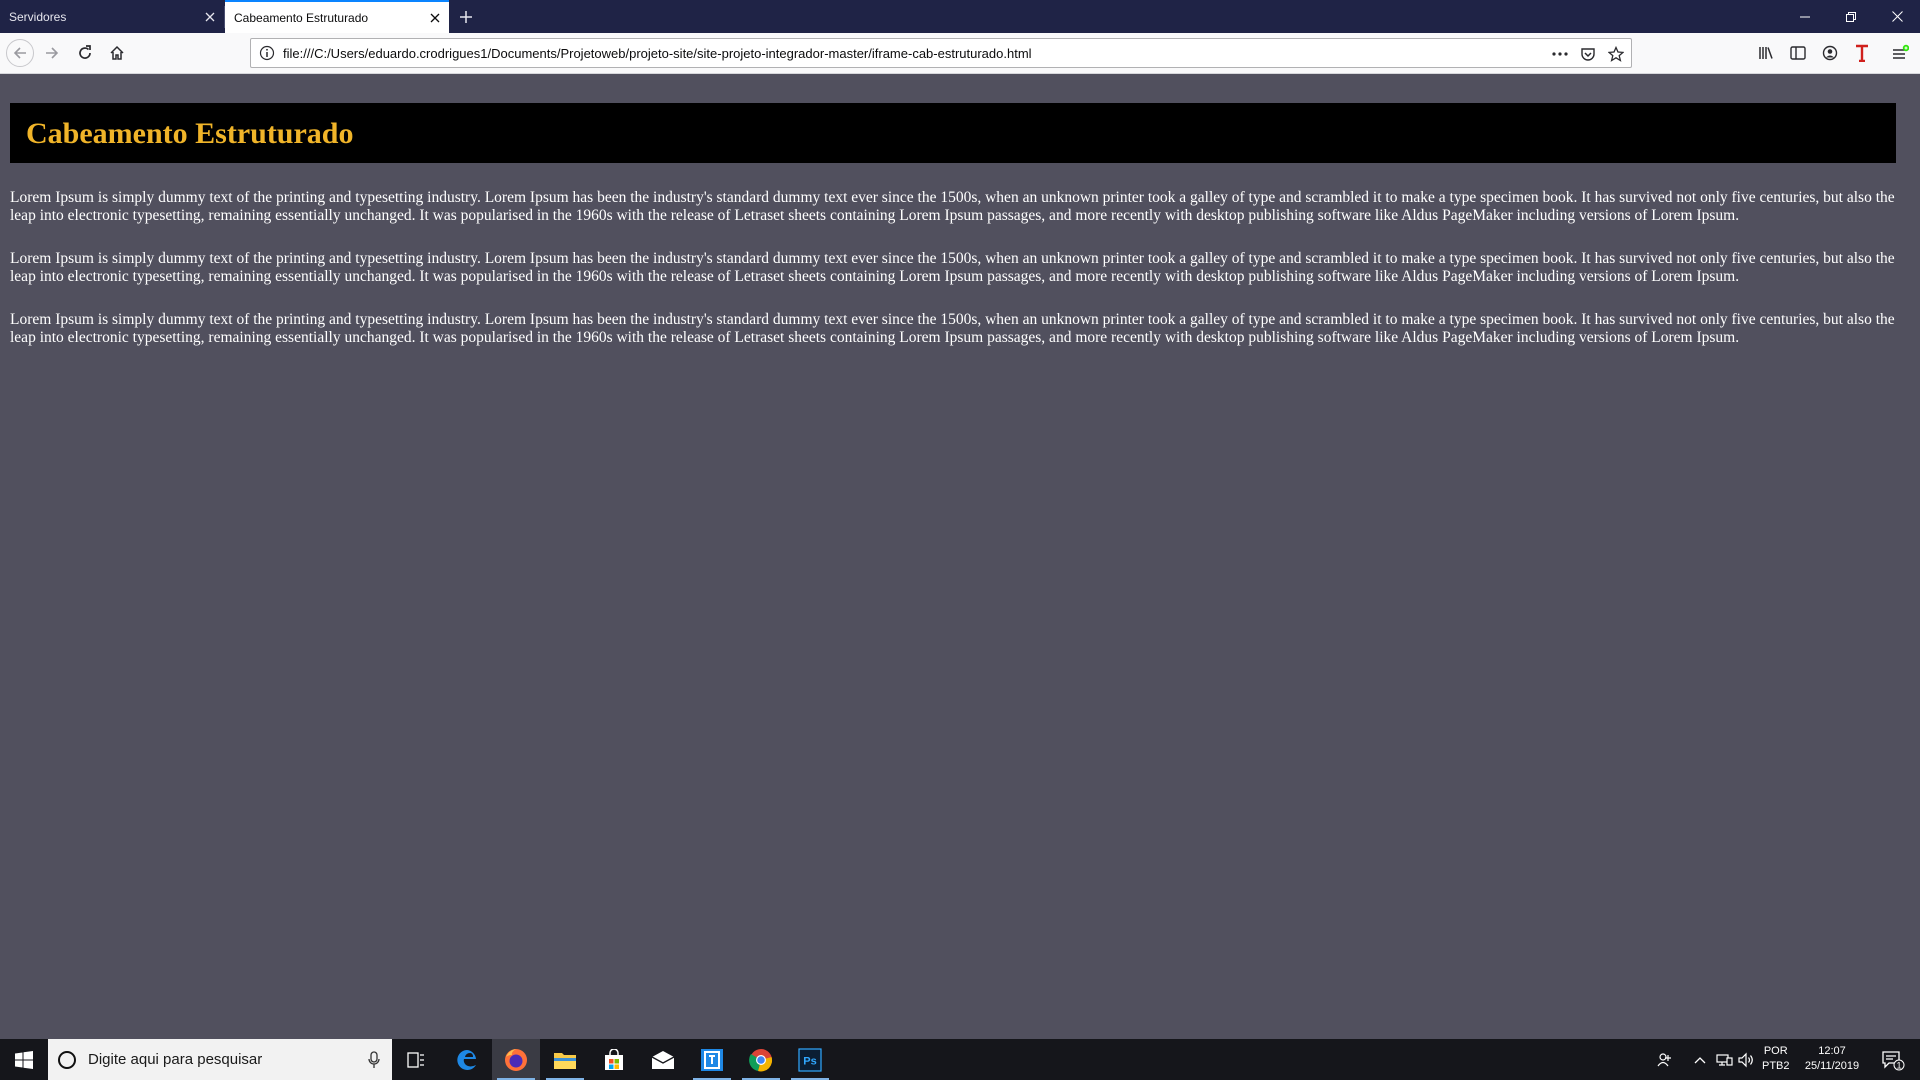 The height and width of the screenshot is (1080, 1920). What do you see at coordinates (20, 53) in the screenshot?
I see `back-icon` at bounding box center [20, 53].